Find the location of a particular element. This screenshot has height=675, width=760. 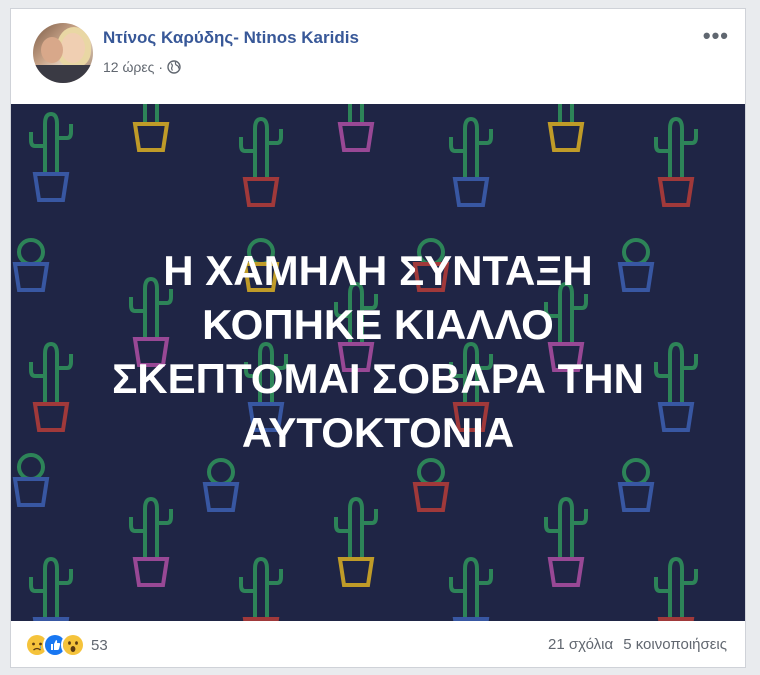

image-text-line: ΚΟΠΗΚΕ ΚΙΑΛΛΟ is located at coordinates (378, 324).